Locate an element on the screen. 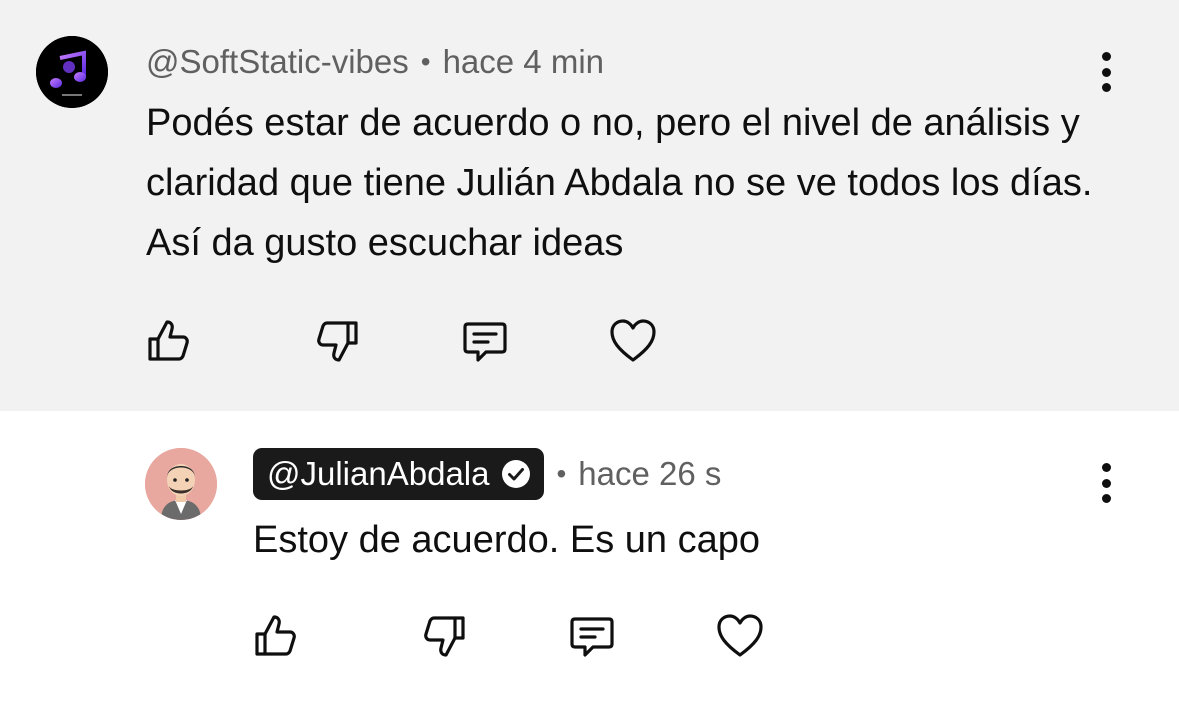 This screenshot has height=705, width=1179. comment-time: hace 4 min is located at coordinates (523, 62).